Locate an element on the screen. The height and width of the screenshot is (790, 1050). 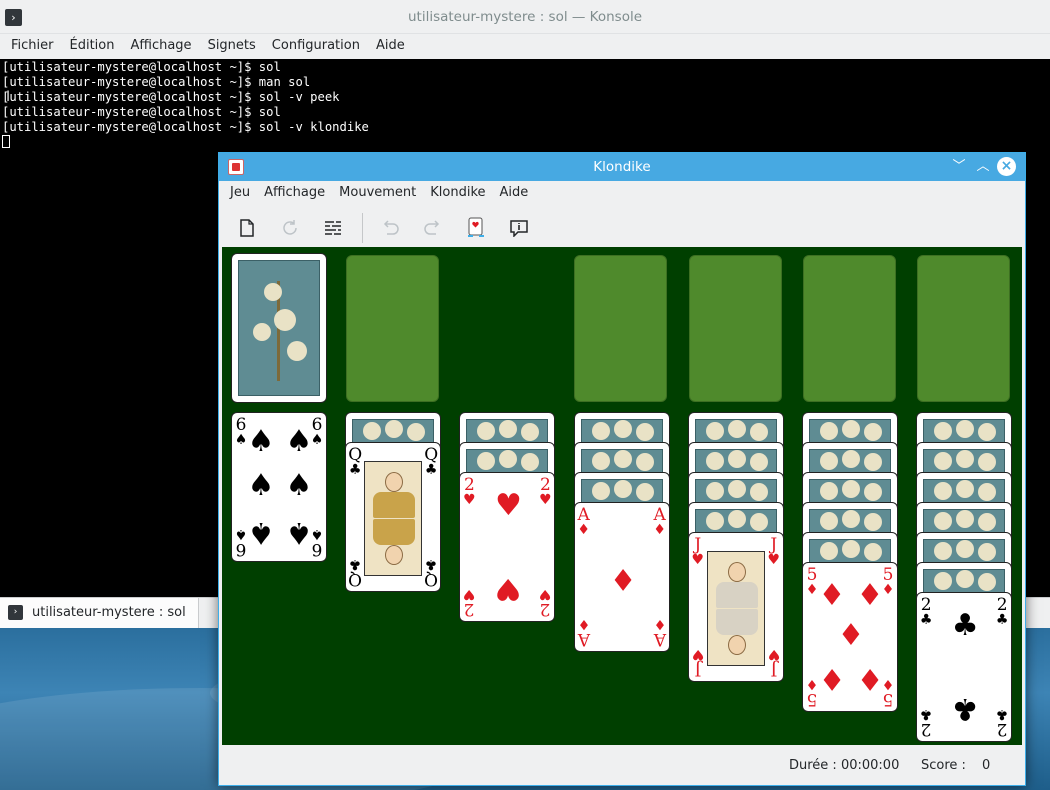
info-icon is located at coordinates (519, 228).